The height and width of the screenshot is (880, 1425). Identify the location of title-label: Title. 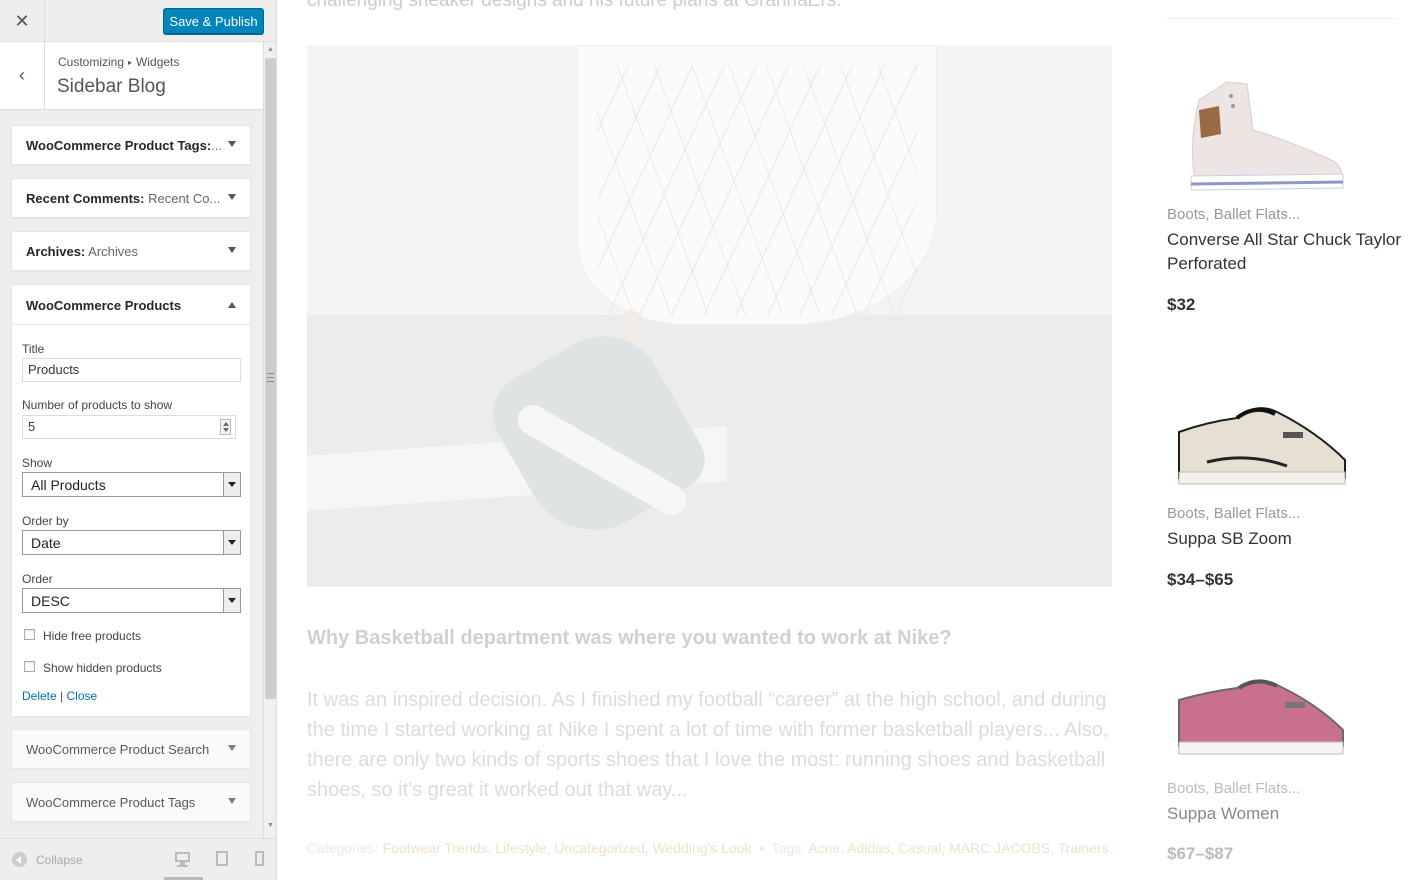
(33, 349).